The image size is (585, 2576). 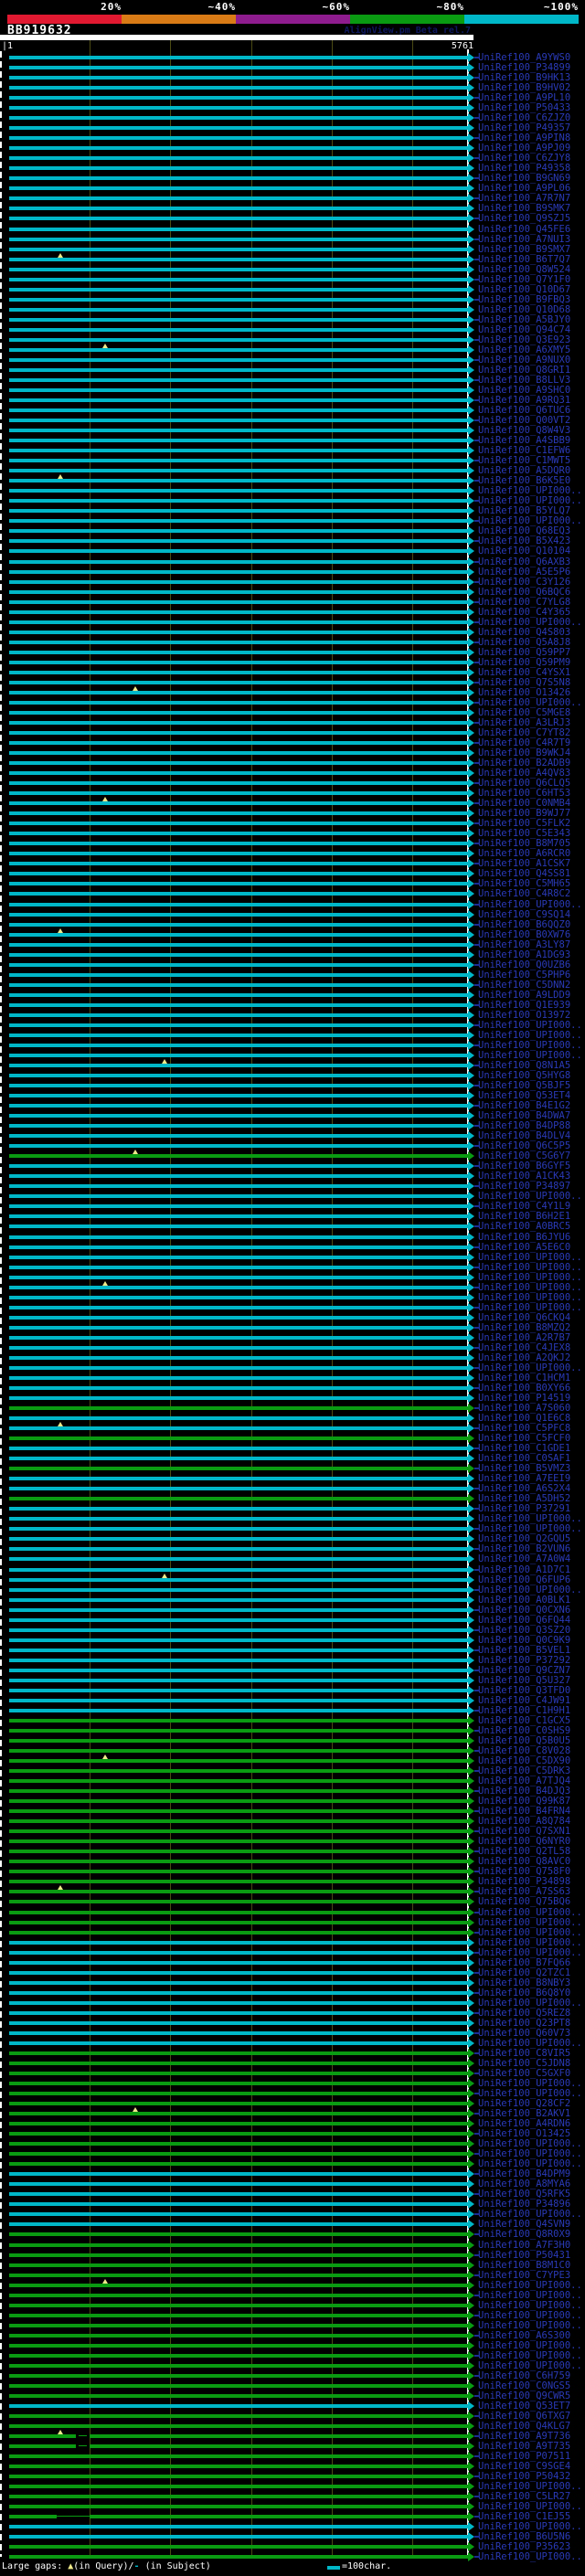 What do you see at coordinates (531, 279) in the screenshot?
I see `hit-label: UniRef100_Q7Y1F0` at bounding box center [531, 279].